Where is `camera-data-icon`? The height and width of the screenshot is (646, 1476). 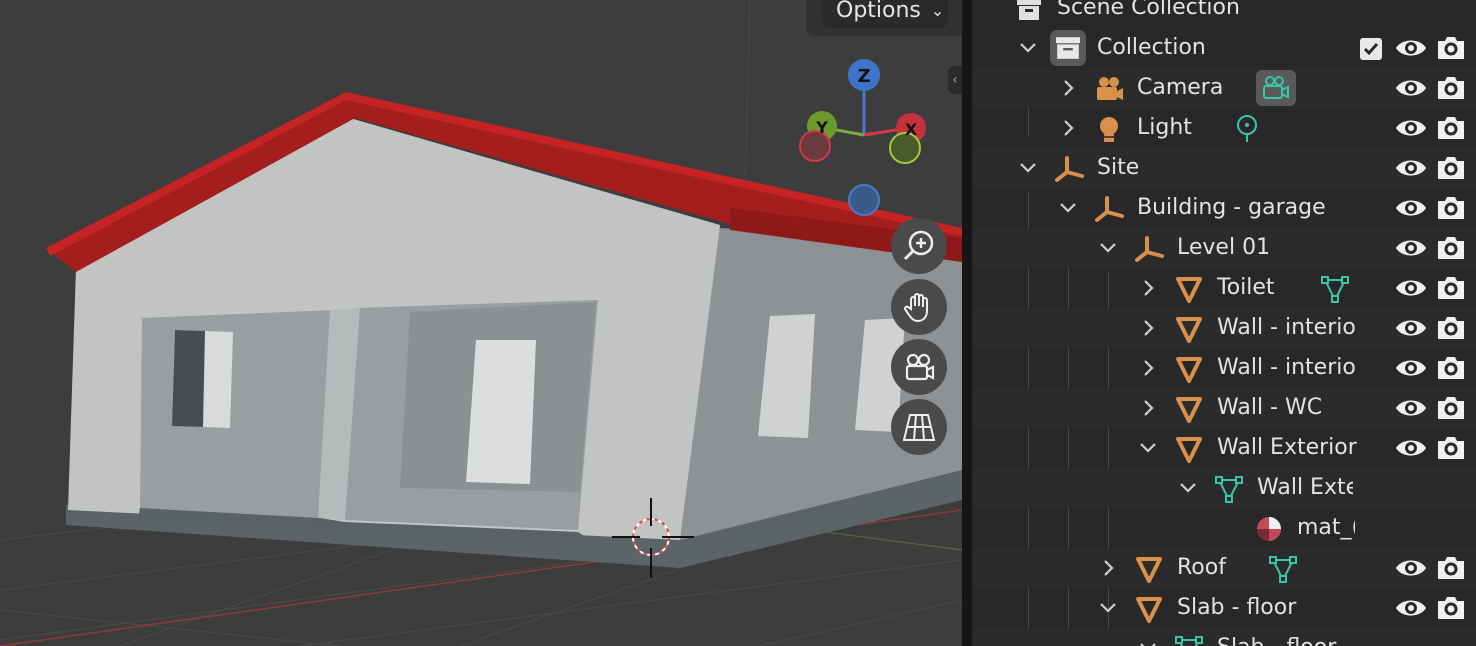
camera-data-icon is located at coordinates (1276, 88).